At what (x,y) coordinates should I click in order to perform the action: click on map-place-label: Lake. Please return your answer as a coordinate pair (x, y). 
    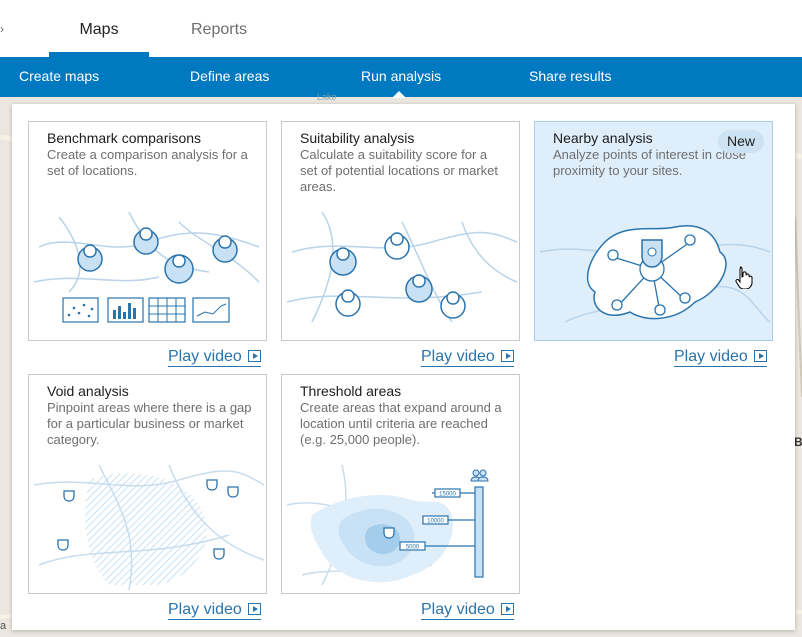
    Looking at the image, I should click on (327, 97).